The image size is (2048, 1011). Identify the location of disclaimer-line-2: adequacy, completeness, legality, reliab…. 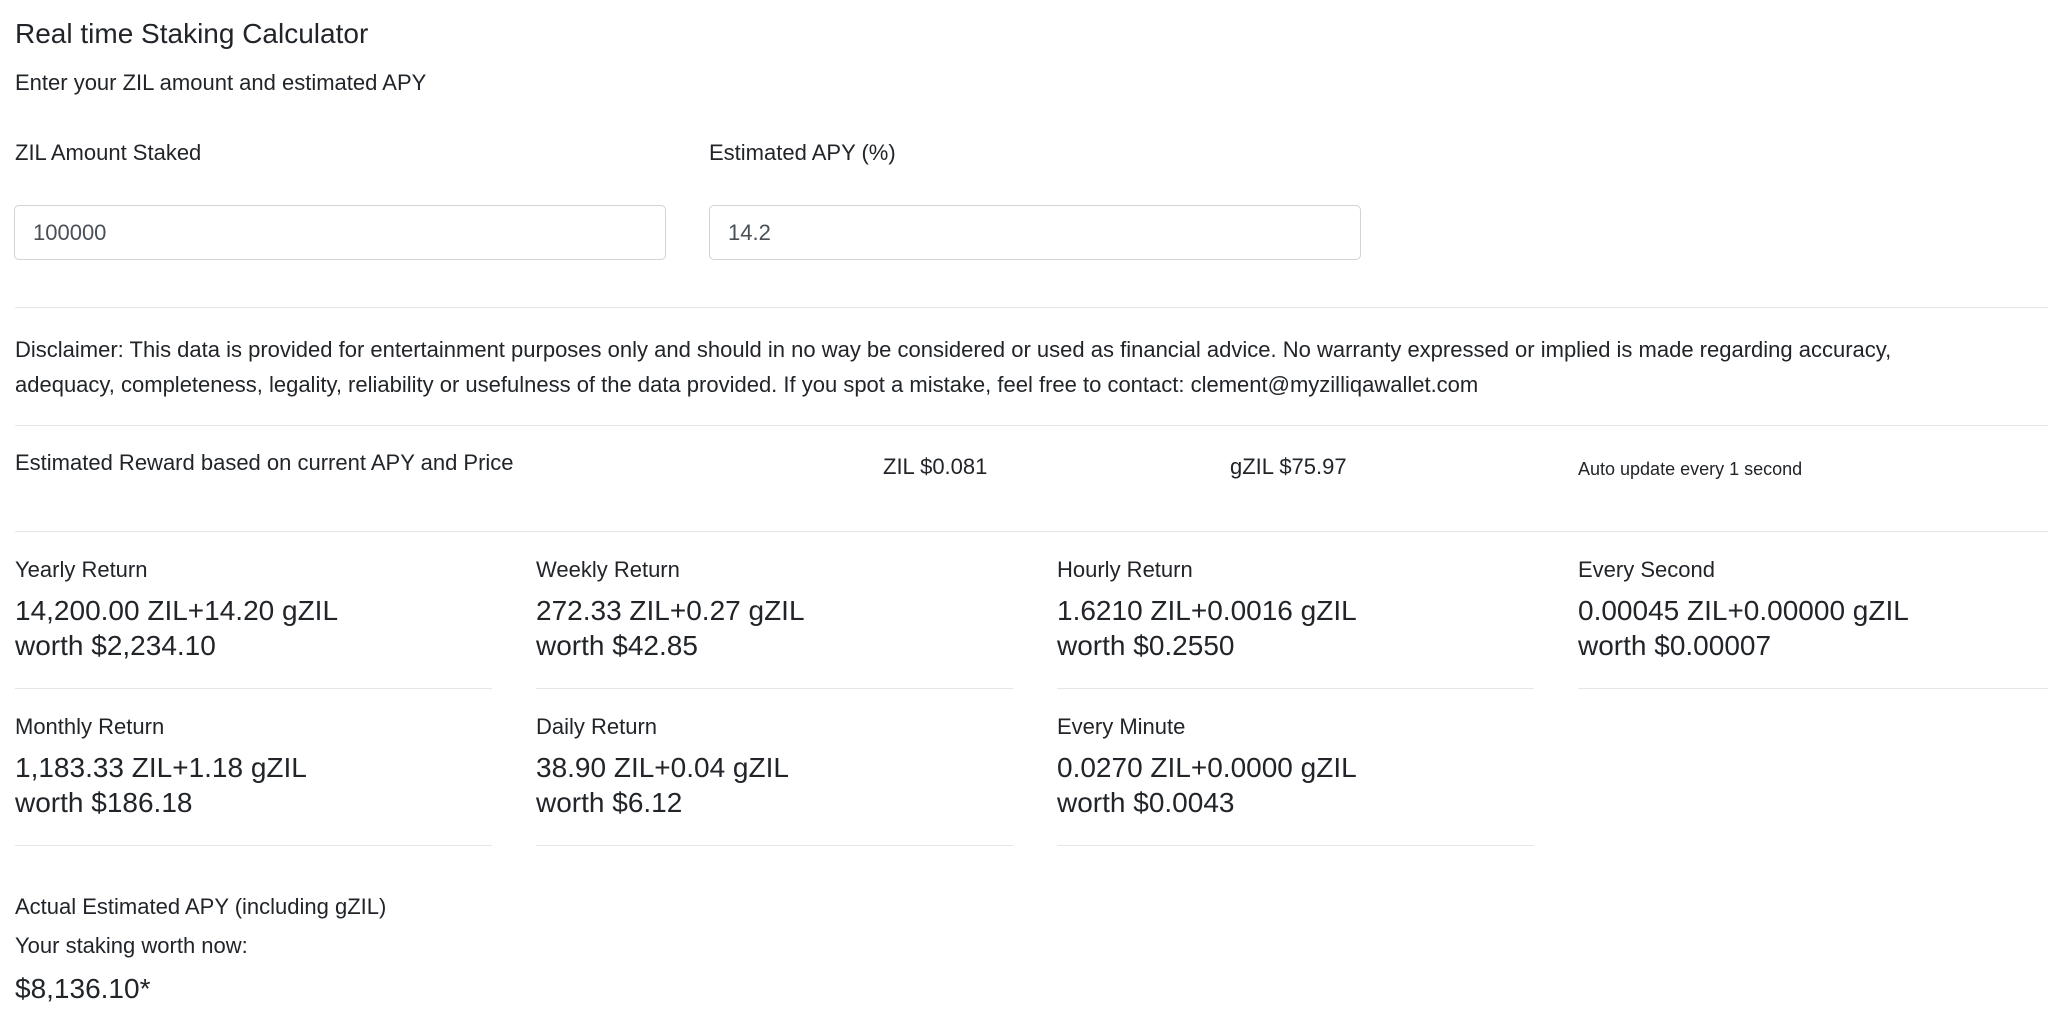
(747, 384).